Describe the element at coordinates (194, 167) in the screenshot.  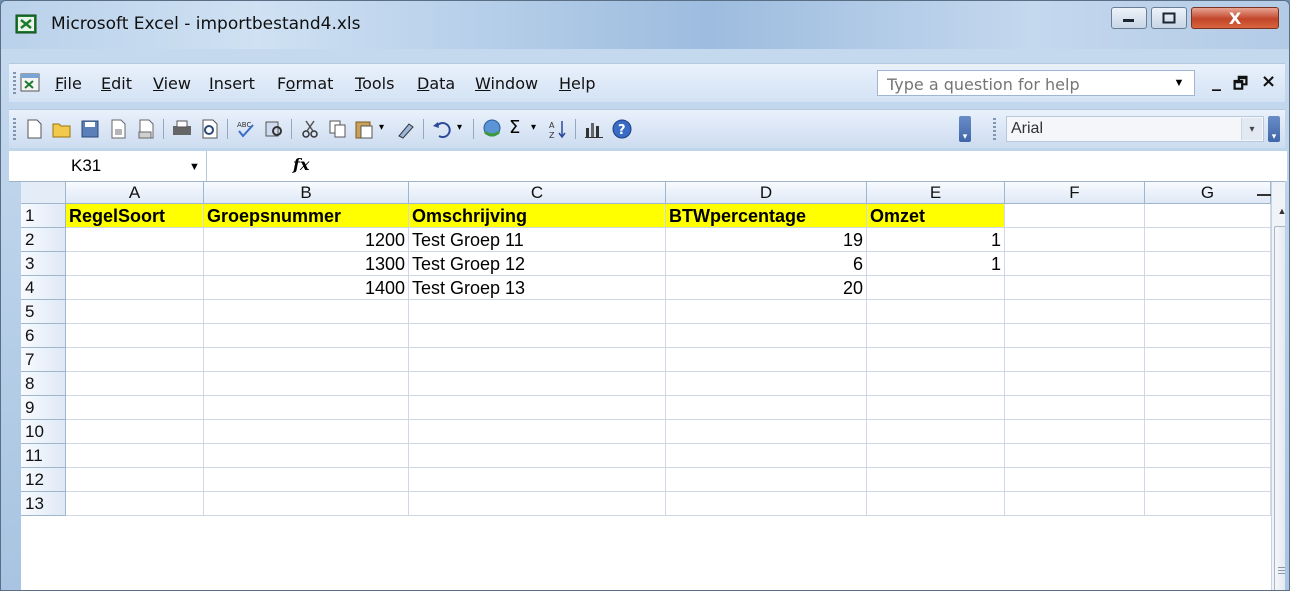
I see `name-box-dropdown-icon: ▼` at that location.